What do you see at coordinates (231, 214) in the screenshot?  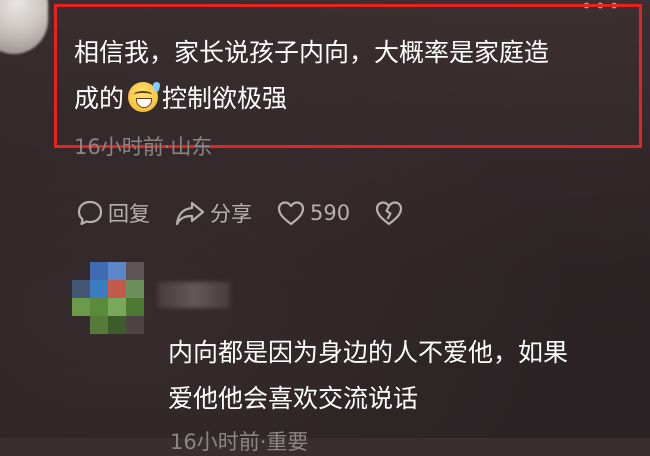 I see `share-label: 分享` at bounding box center [231, 214].